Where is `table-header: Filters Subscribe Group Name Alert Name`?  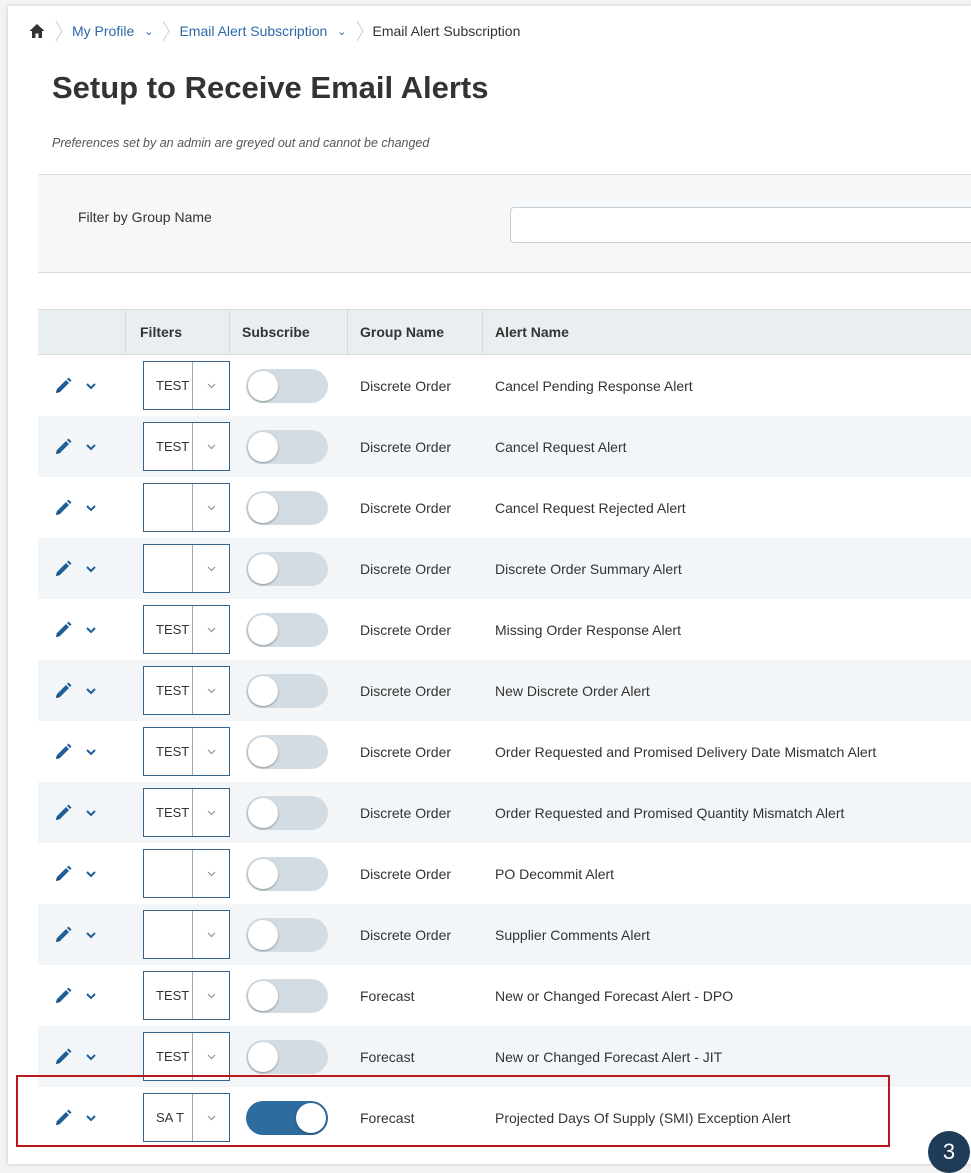
table-header: Filters Subscribe Group Name Alert Name is located at coordinates (504, 332).